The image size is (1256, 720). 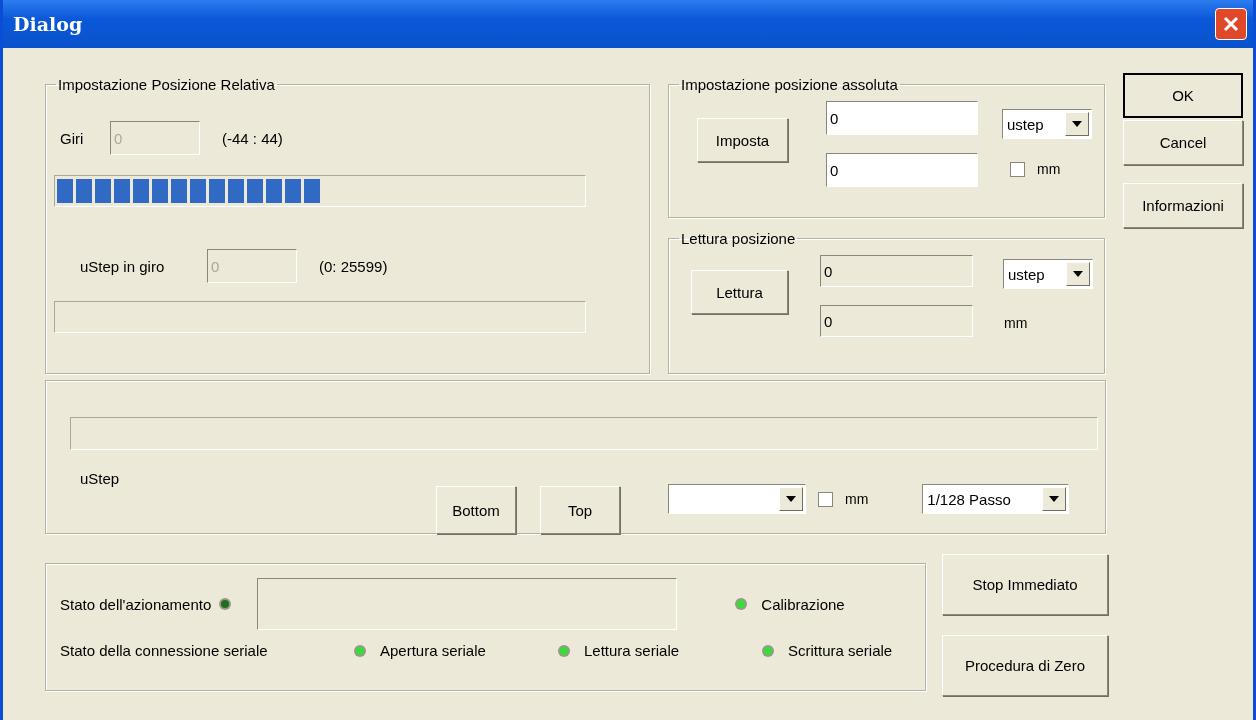 What do you see at coordinates (739, 292) in the screenshot?
I see `read-button: Lettura` at bounding box center [739, 292].